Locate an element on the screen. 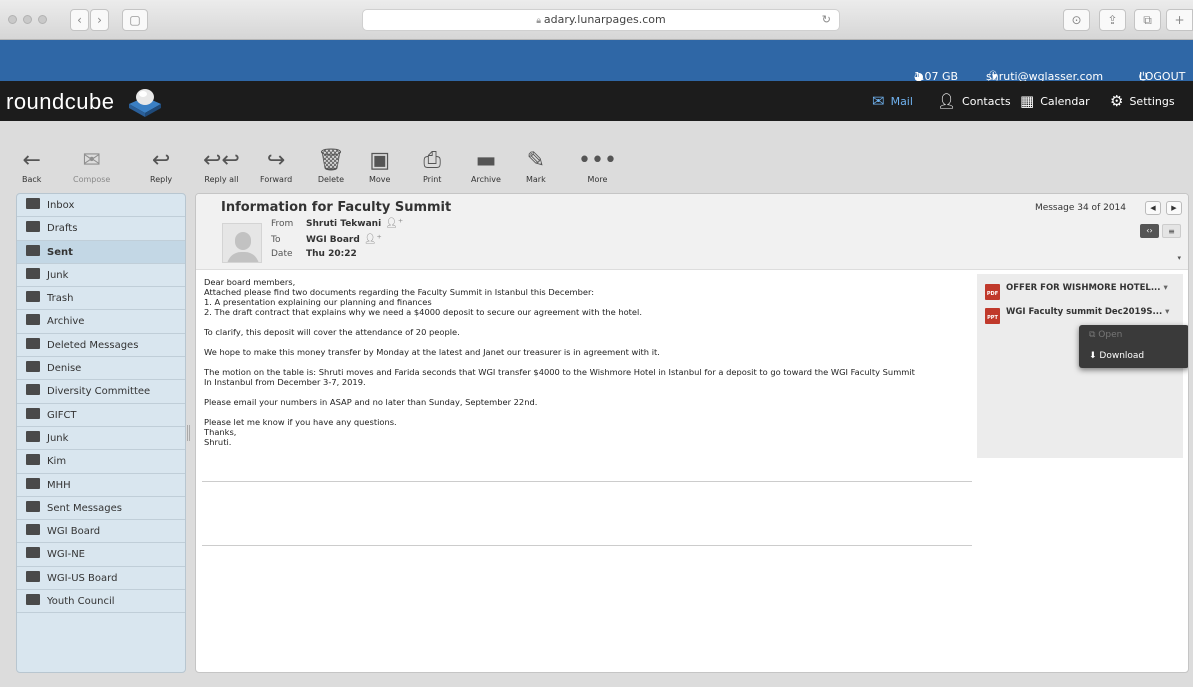 Image resolution: width=1193 pixels, height=687 pixels. folder-item: WGI-NE is located at coordinates (101, 555).